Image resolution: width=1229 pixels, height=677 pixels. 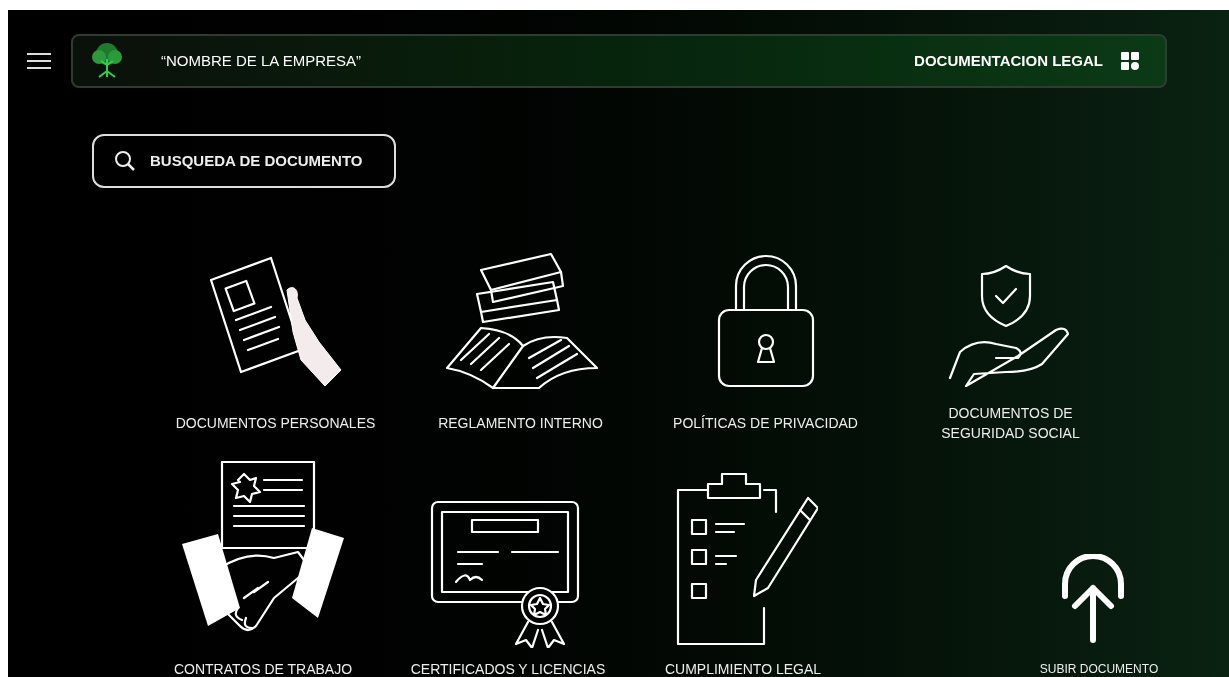 What do you see at coordinates (1008, 60) in the screenshot?
I see `section-title: DOCUMENTACION LEGAL` at bounding box center [1008, 60].